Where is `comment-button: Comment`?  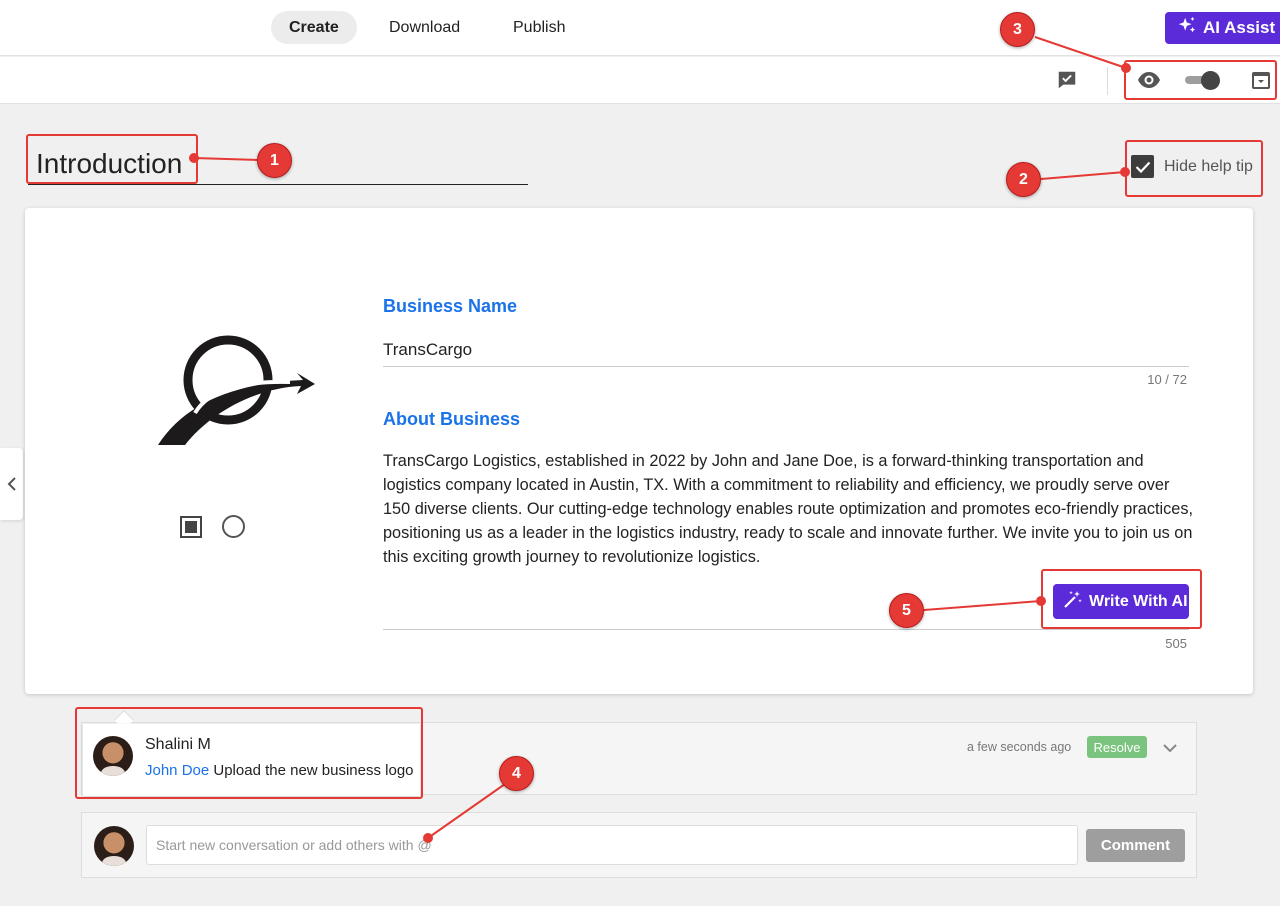 comment-button: Comment is located at coordinates (1135, 845).